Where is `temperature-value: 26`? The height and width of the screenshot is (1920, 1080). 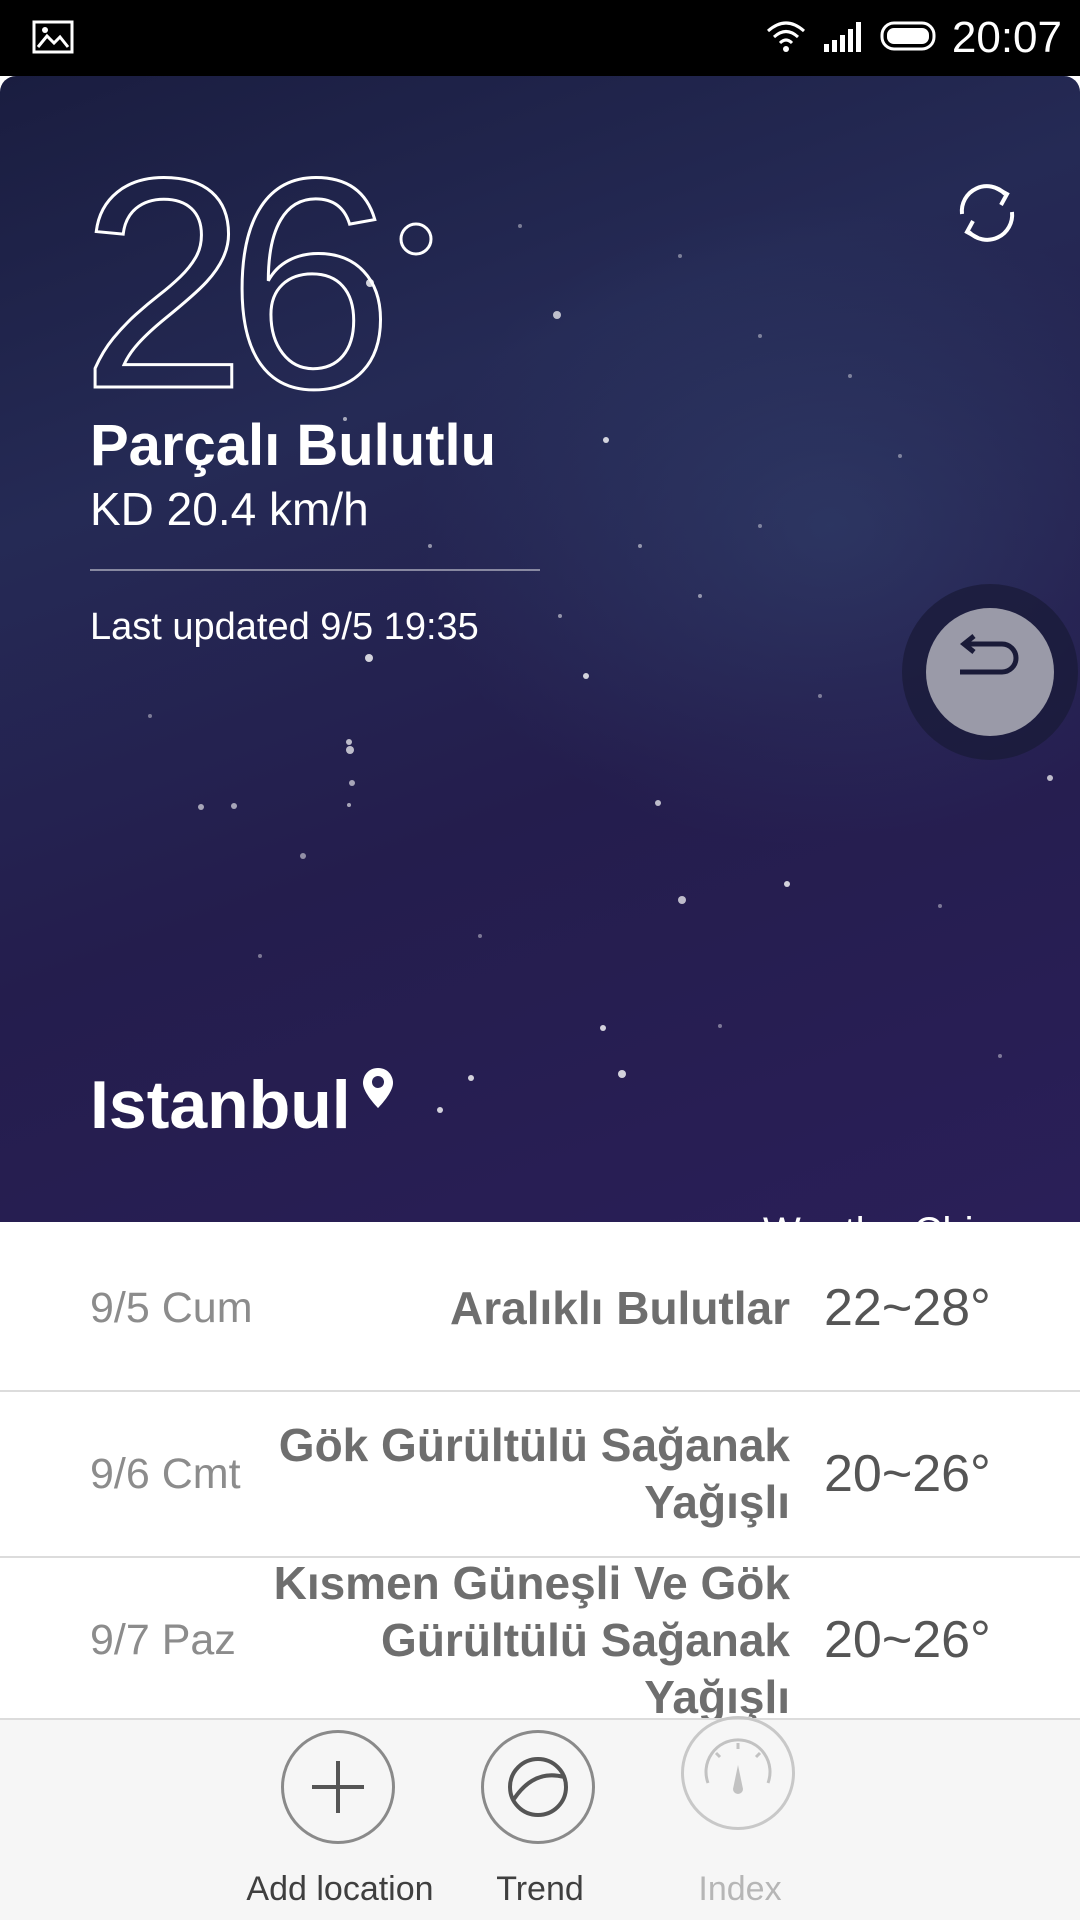 temperature-value: 26 is located at coordinates (231, 282).